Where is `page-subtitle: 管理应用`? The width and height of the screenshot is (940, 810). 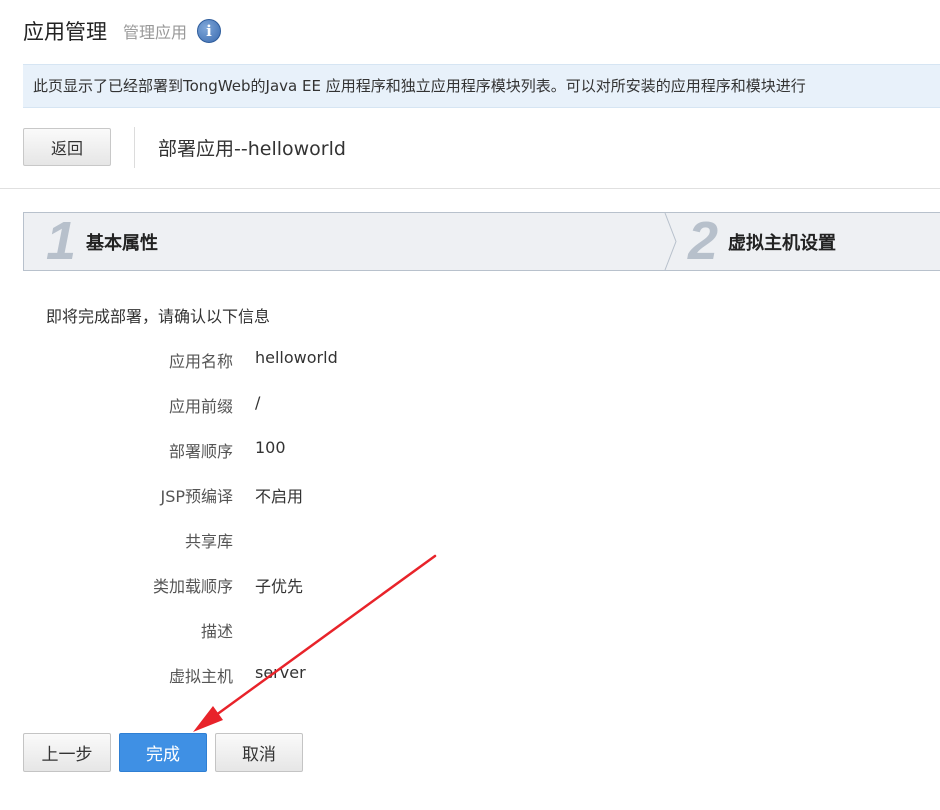 page-subtitle: 管理应用 is located at coordinates (155, 32).